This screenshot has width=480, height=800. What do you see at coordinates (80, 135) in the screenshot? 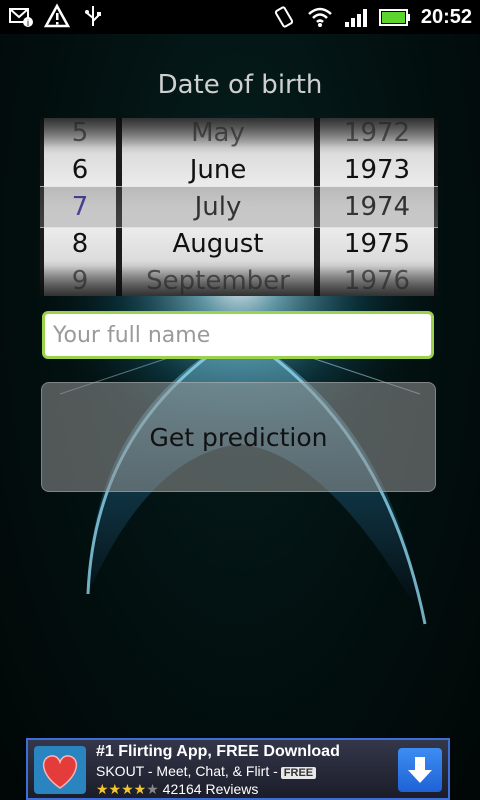
I see `day-option: 5` at bounding box center [80, 135].